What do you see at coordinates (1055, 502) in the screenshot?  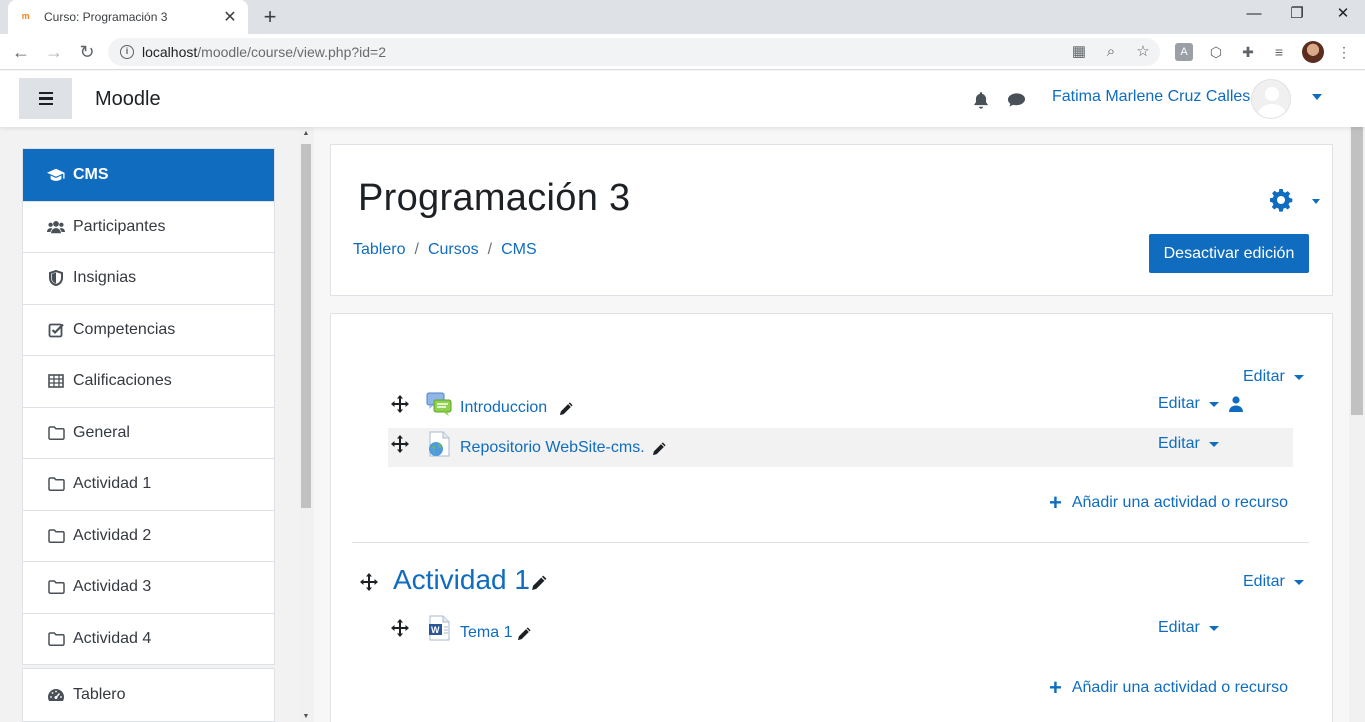 I see `plus-icon: +` at bounding box center [1055, 502].